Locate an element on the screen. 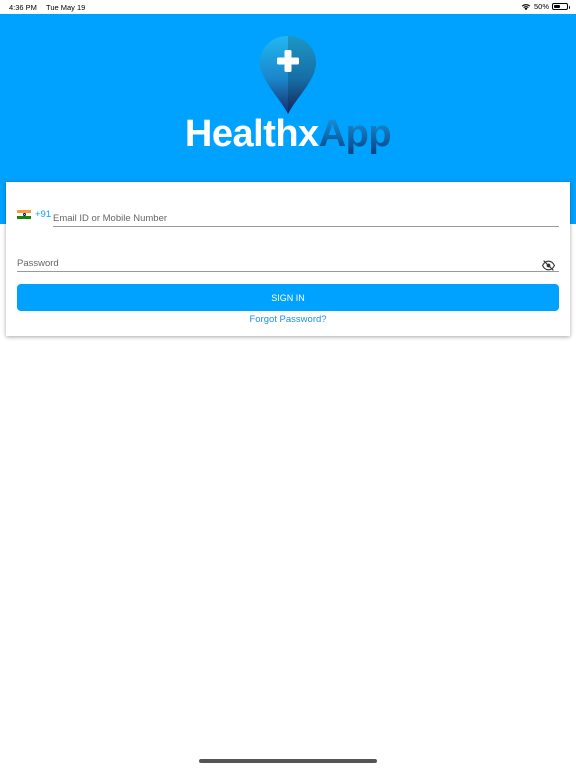  wifi-icon is located at coordinates (526, 6).